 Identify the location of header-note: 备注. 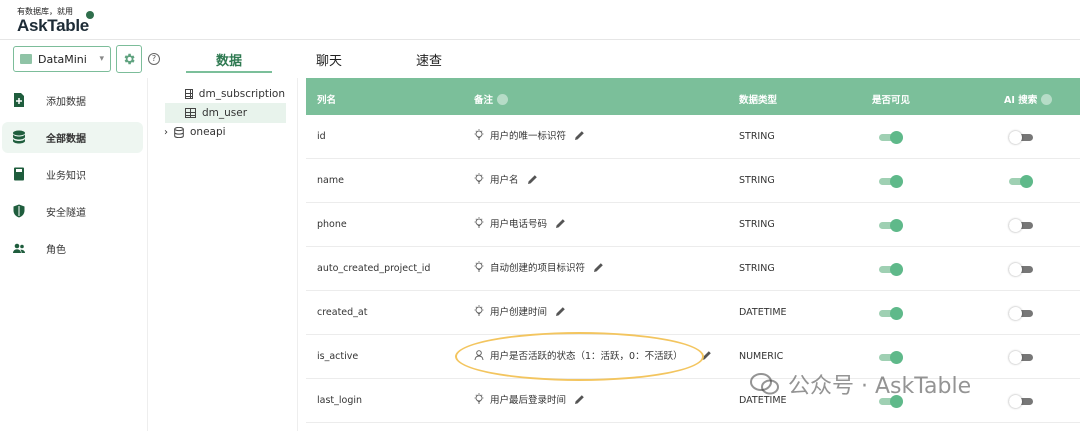
(491, 99).